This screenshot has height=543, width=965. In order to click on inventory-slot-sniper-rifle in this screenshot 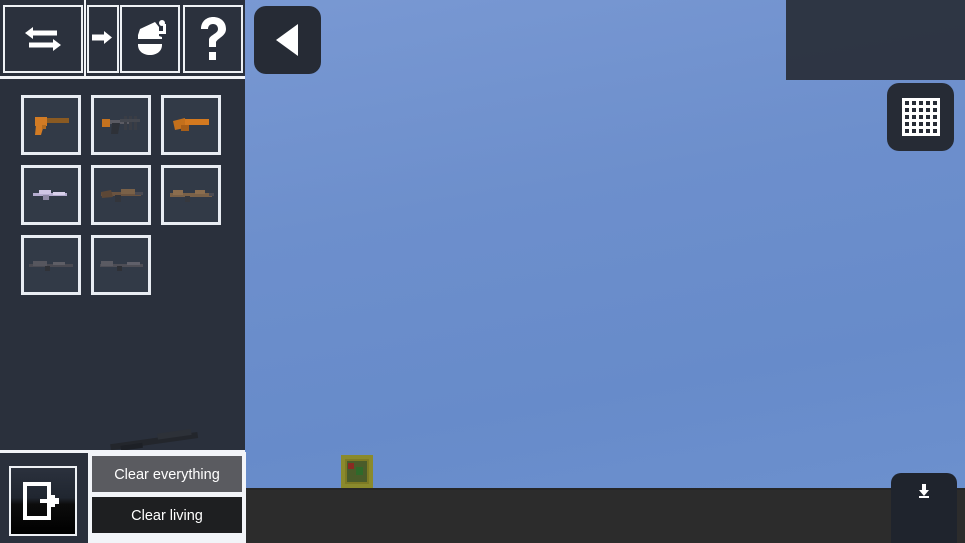, I will do `click(51, 265)`.